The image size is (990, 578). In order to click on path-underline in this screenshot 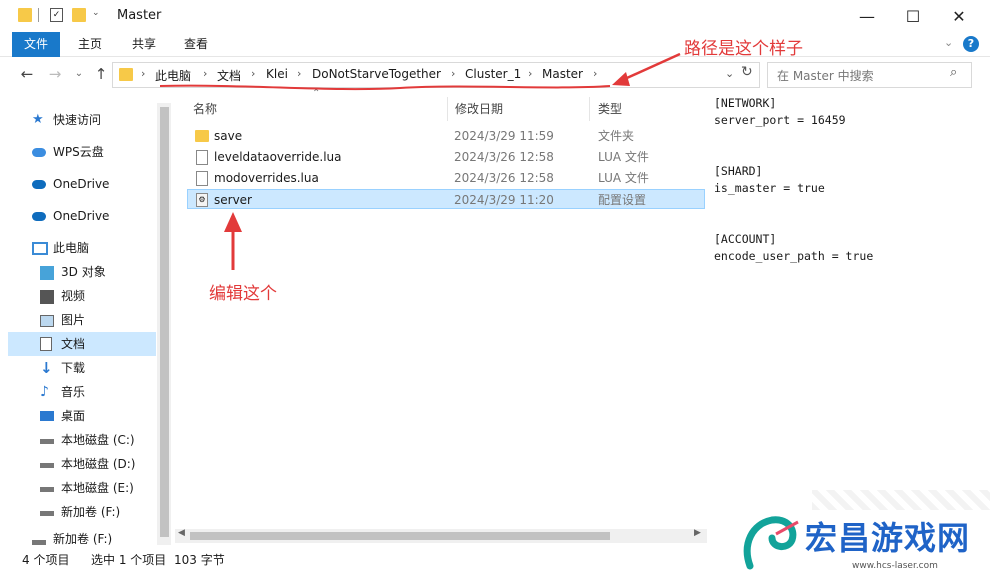, I will do `click(385, 87)`.